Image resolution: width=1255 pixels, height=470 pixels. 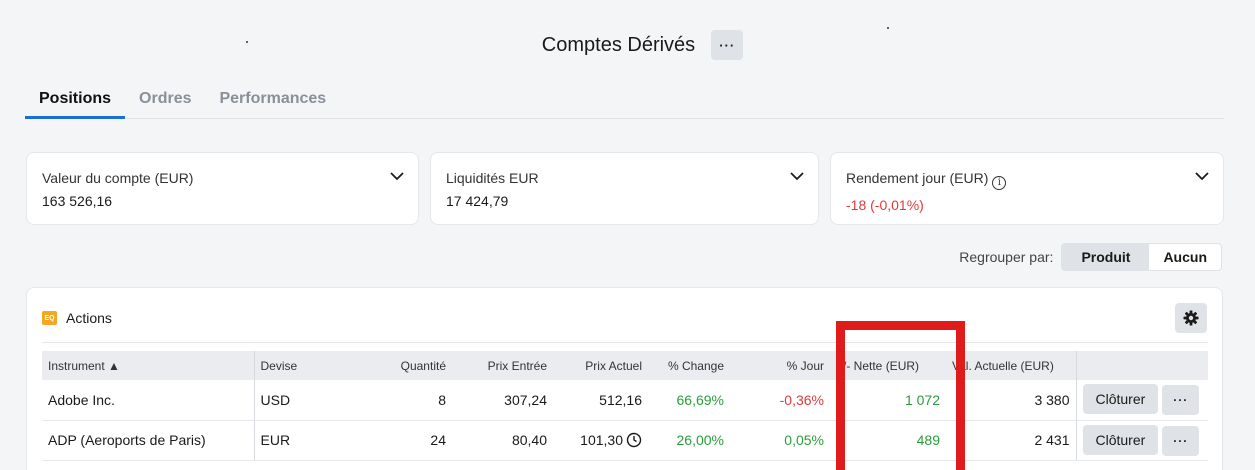 What do you see at coordinates (502, 440) in the screenshot?
I see `cell-prix-entree: 80,40` at bounding box center [502, 440].